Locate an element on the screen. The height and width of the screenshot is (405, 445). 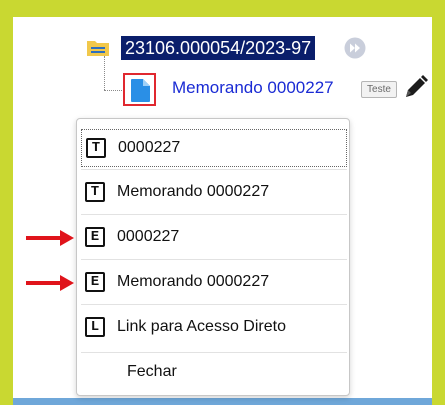
document-link: Memorando 0000227 is located at coordinates (253, 88).